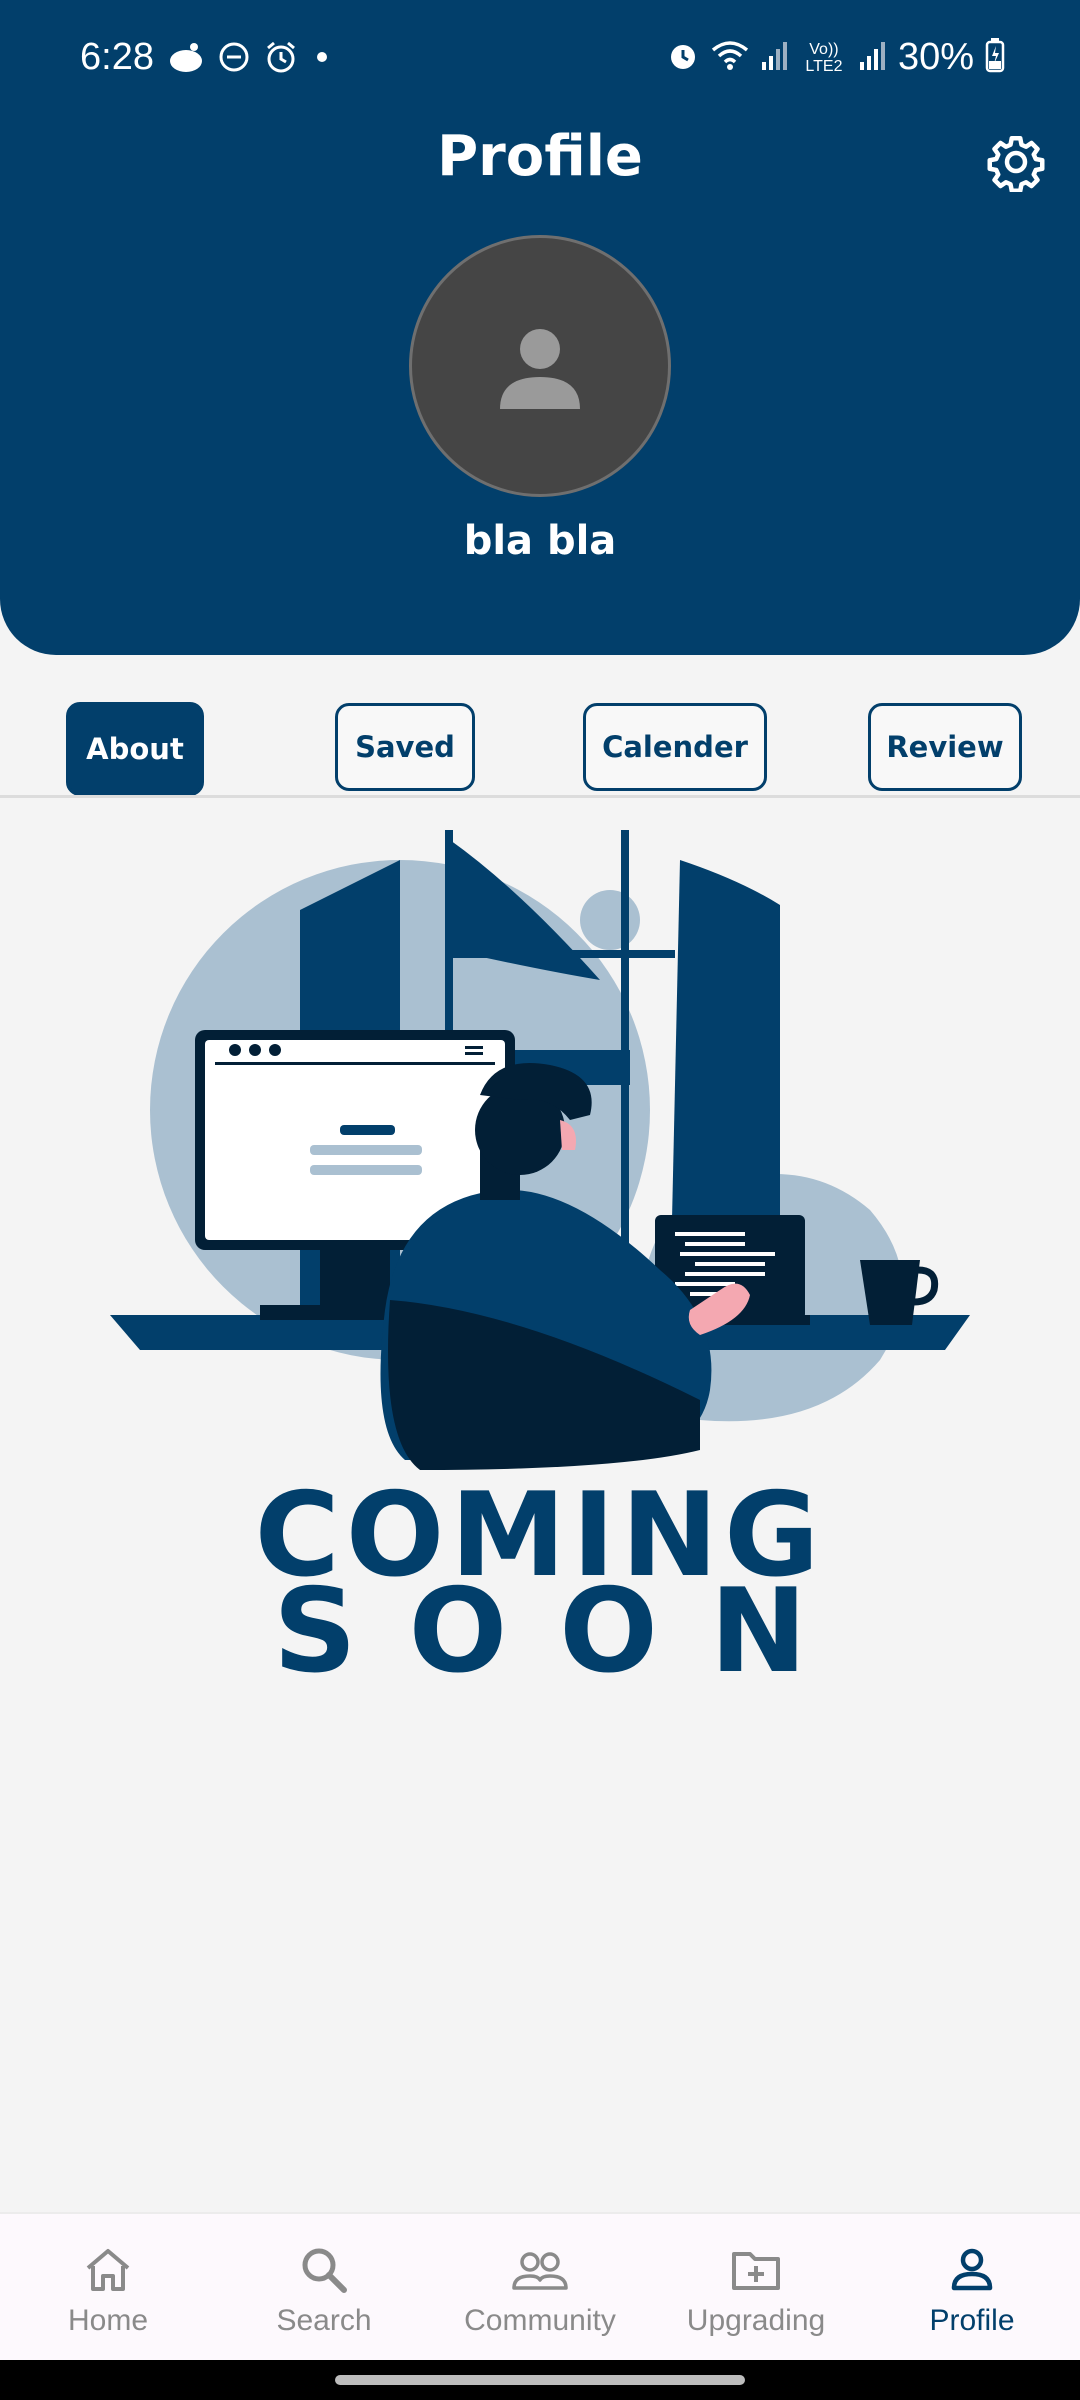  I want to click on app-notification-icon, so click(186, 59).